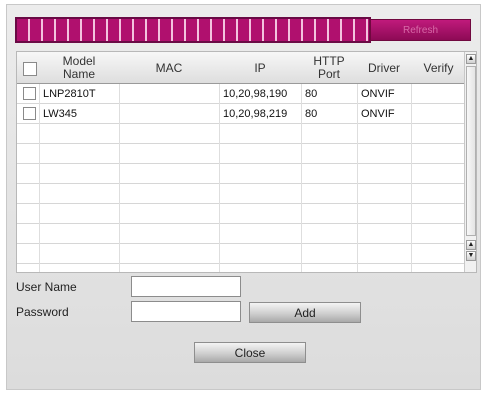 The image size is (486, 394). I want to click on column-header-model-name: Model Name, so click(79, 68).